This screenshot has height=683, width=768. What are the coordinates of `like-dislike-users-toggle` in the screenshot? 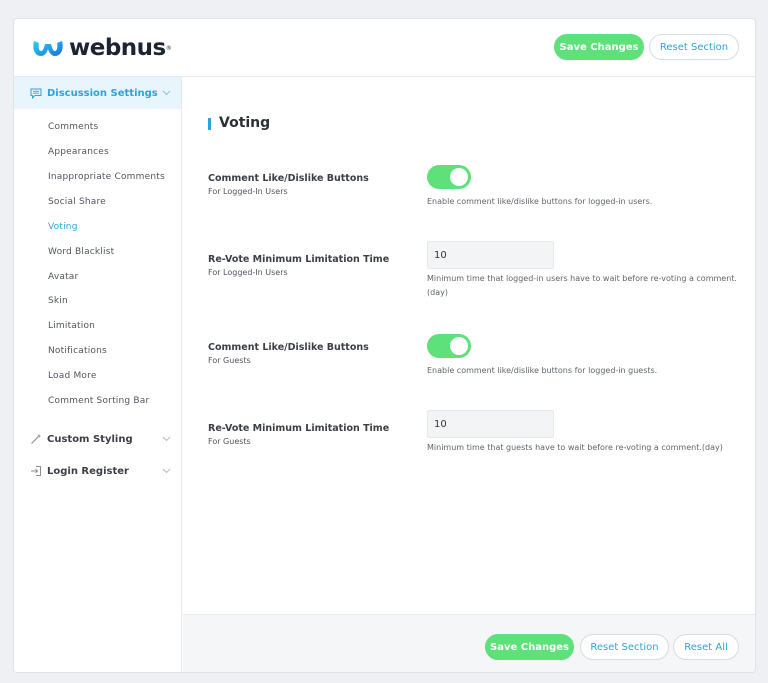 It's located at (449, 177).